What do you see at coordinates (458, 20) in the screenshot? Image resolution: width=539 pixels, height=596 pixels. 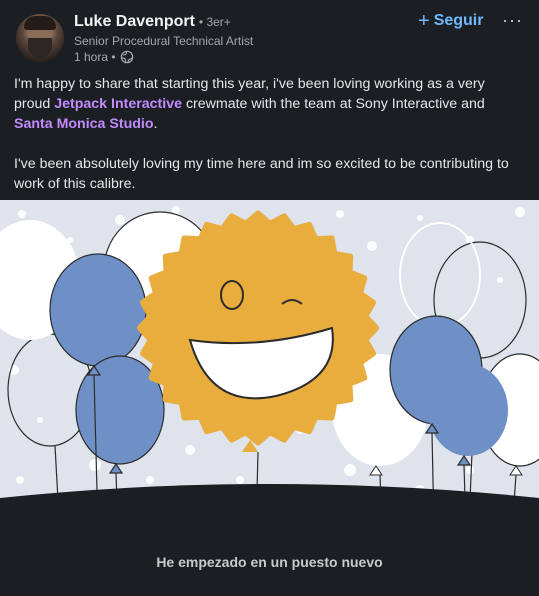 I see `follow-label: Seguir` at bounding box center [458, 20].